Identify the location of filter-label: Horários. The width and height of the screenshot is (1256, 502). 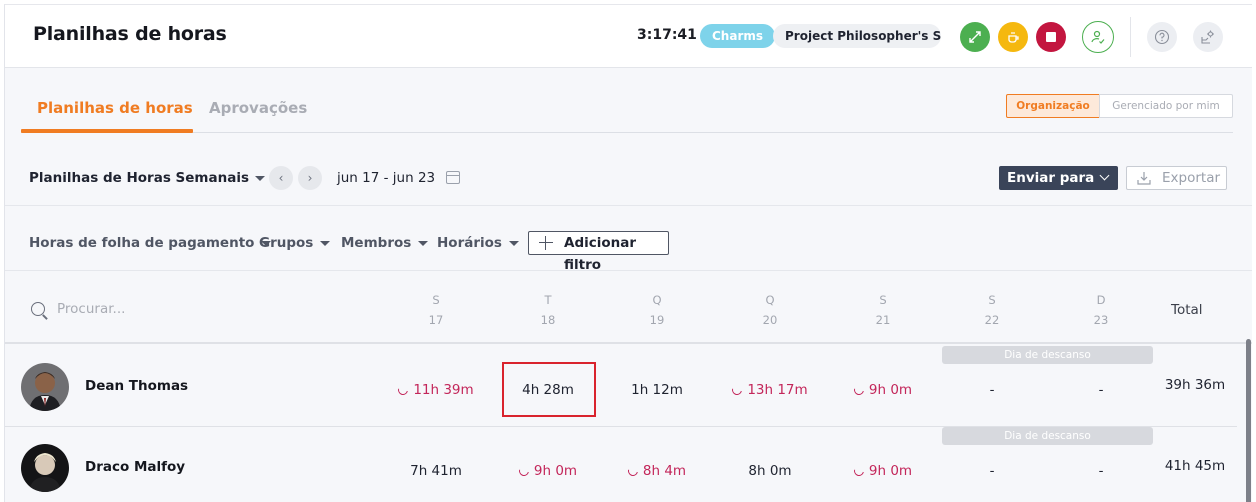
(469, 243).